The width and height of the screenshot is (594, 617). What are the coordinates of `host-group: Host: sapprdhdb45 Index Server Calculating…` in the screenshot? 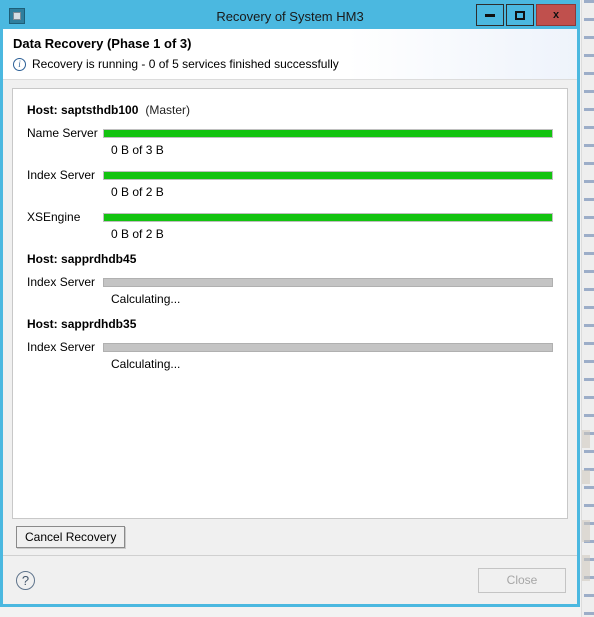 It's located at (290, 279).